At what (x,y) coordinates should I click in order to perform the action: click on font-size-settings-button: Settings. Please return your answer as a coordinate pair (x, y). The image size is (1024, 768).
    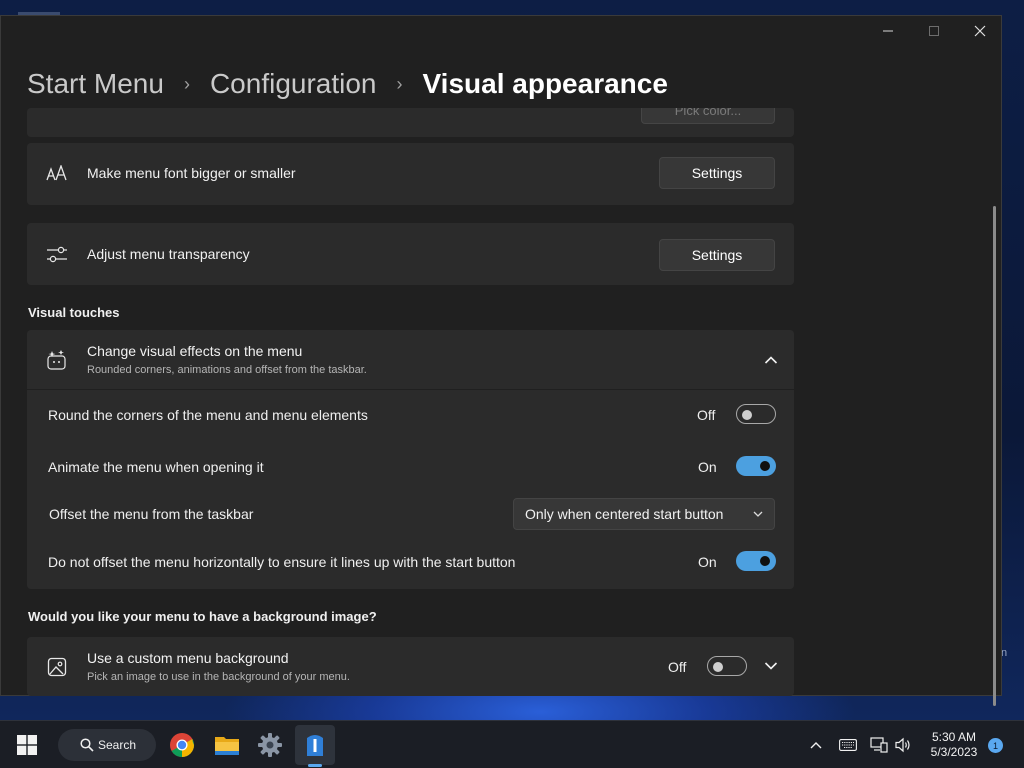
    Looking at the image, I should click on (717, 173).